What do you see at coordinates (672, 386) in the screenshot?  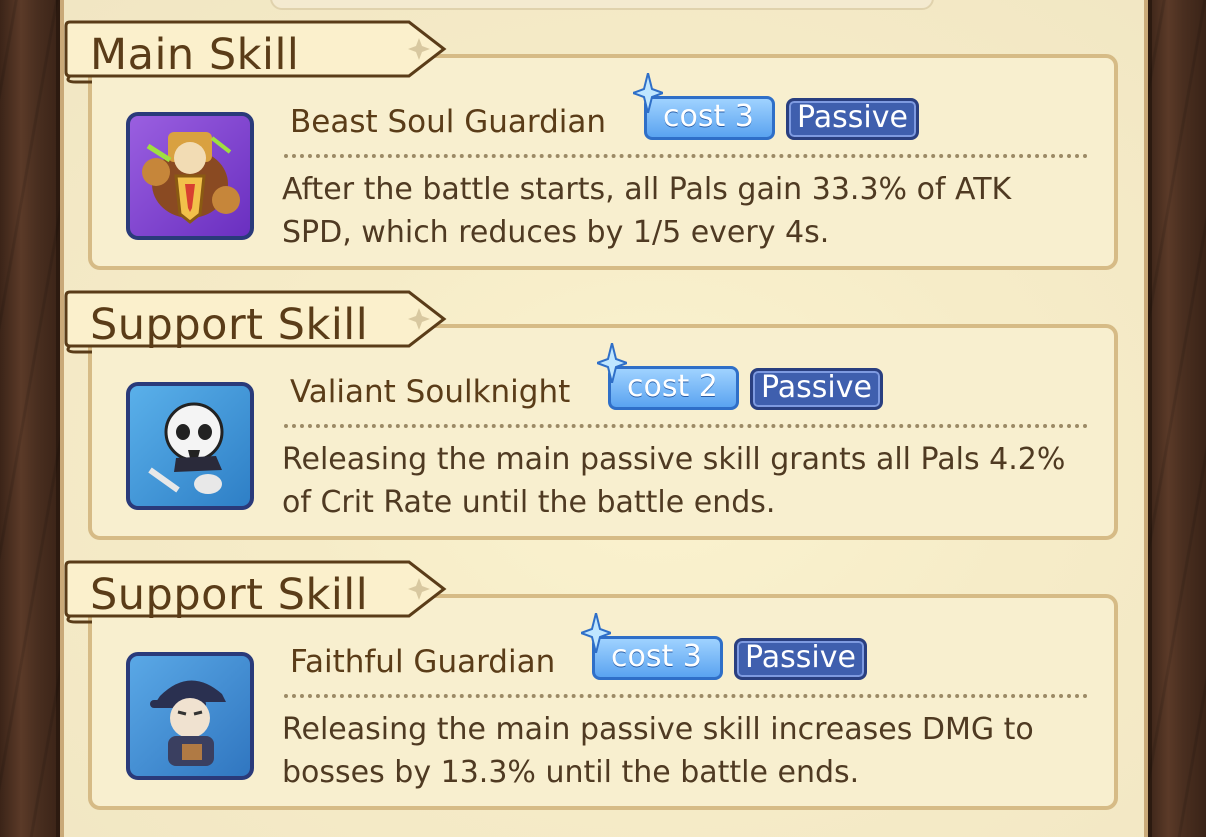 I see `cost-label: cost 2` at bounding box center [672, 386].